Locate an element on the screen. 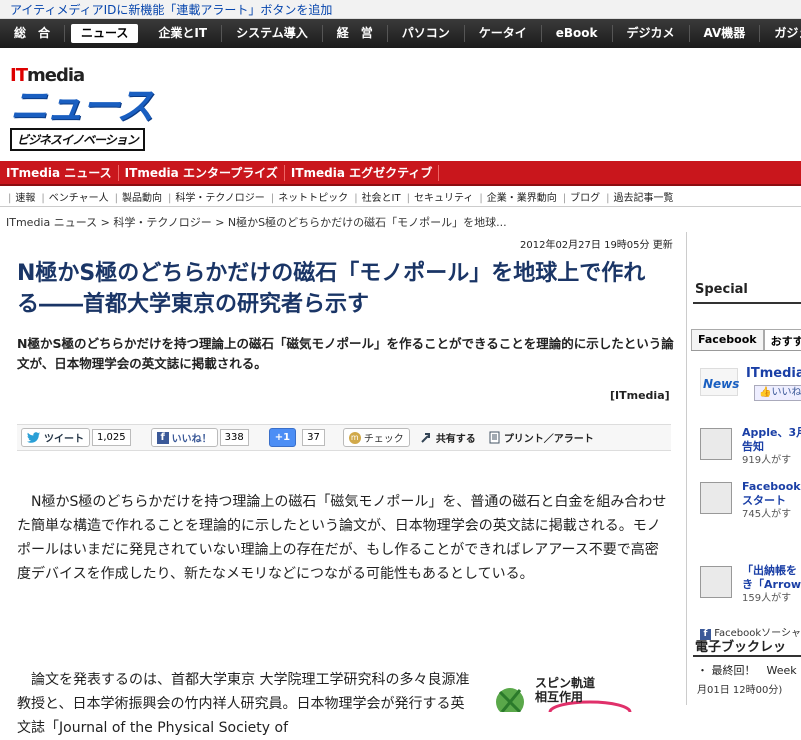 Image resolution: width=801 pixels, height=740 pixels. mixi-check-button: m チェック is located at coordinates (376, 437).